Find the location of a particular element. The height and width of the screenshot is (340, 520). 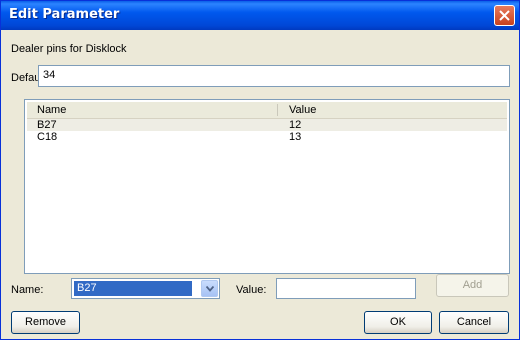

parameter-description: Dealer pins for Disklock is located at coordinates (69, 49).